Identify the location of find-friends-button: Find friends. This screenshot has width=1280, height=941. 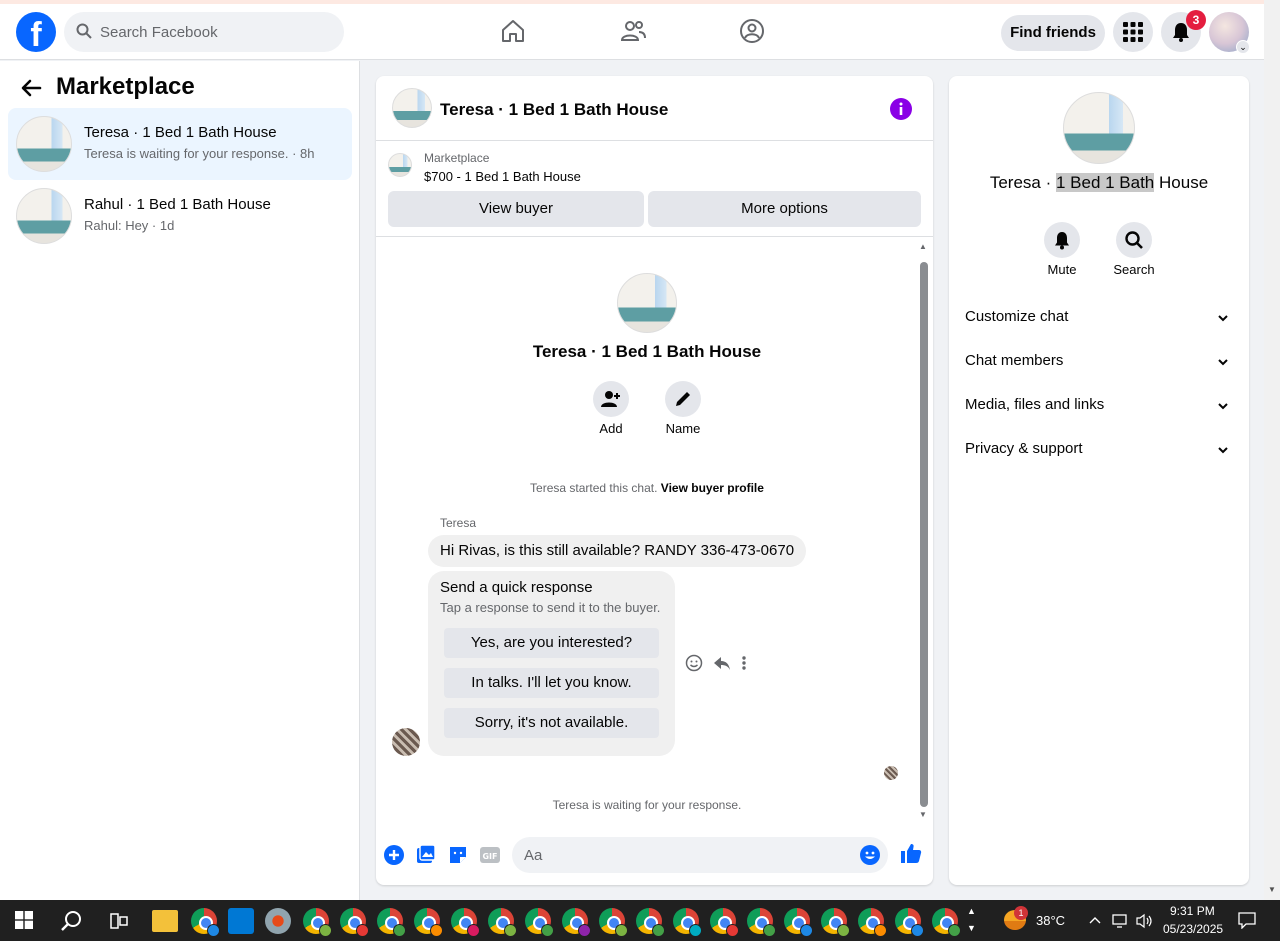
(1053, 33).